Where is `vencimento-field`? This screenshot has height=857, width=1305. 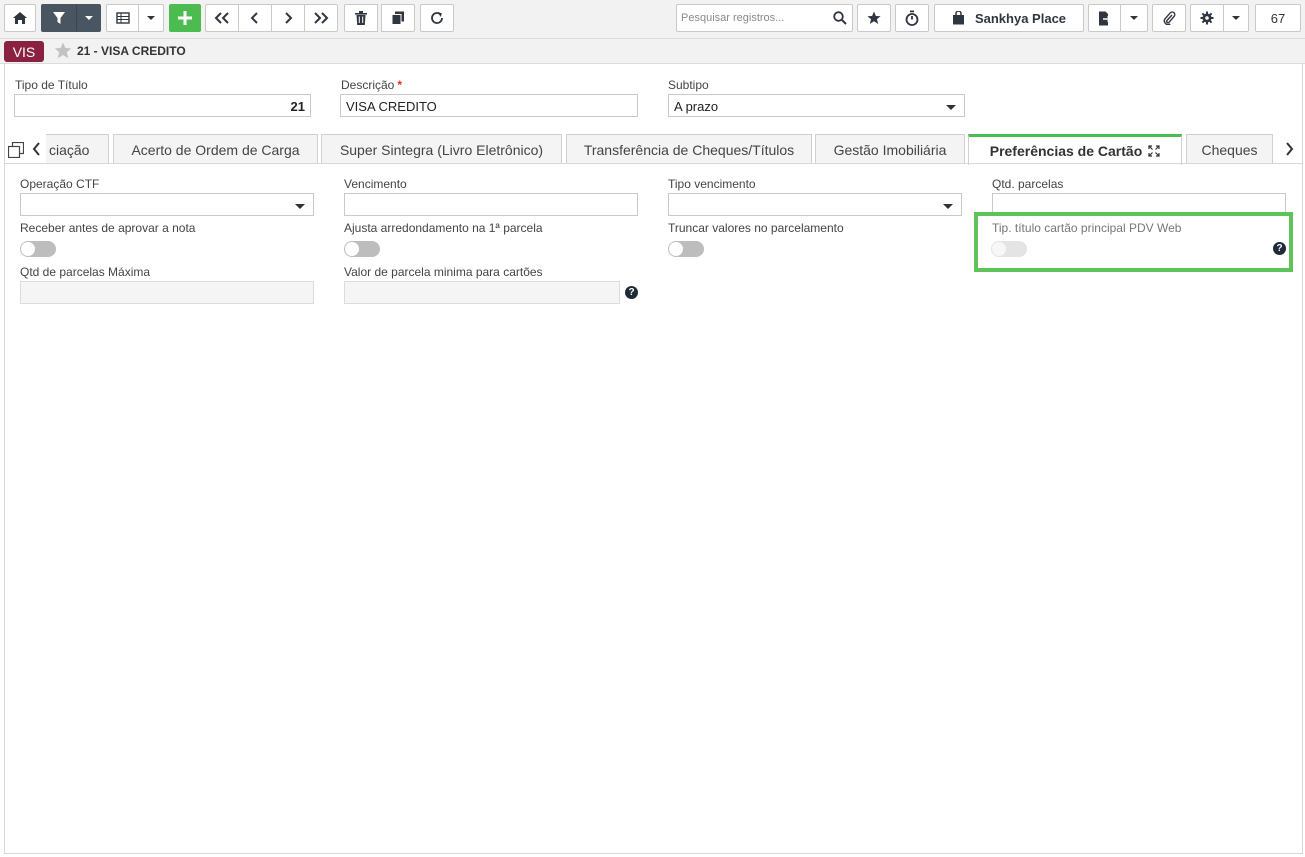 vencimento-field is located at coordinates (491, 204).